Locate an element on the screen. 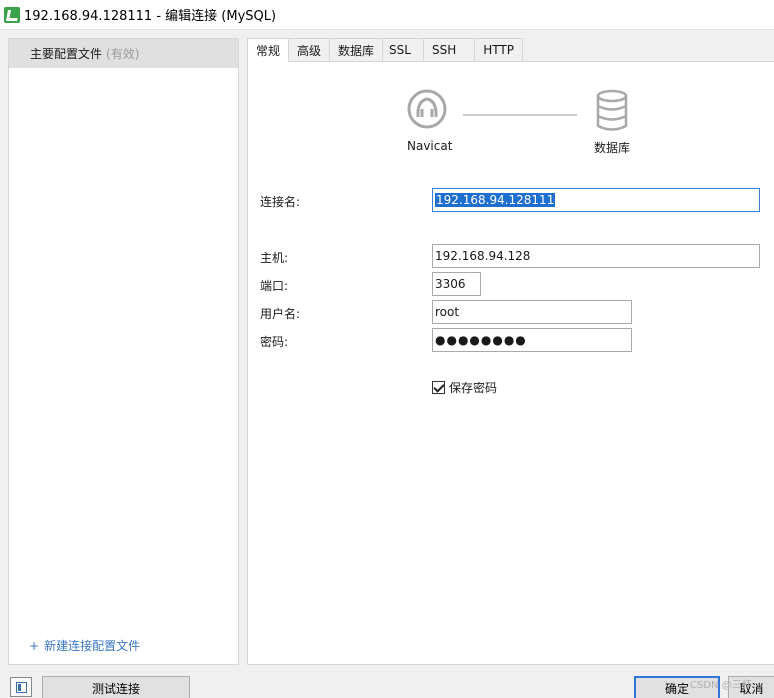 The image size is (774, 698). host-label: 主机: is located at coordinates (274, 258).